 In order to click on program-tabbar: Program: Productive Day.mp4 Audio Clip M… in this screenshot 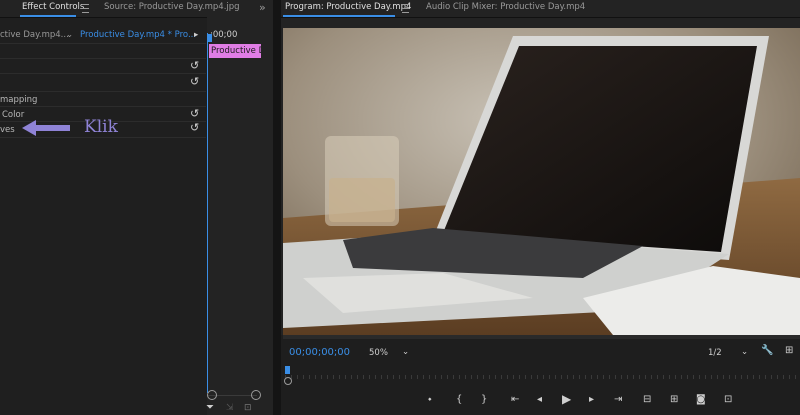, I will do `click(540, 9)`.